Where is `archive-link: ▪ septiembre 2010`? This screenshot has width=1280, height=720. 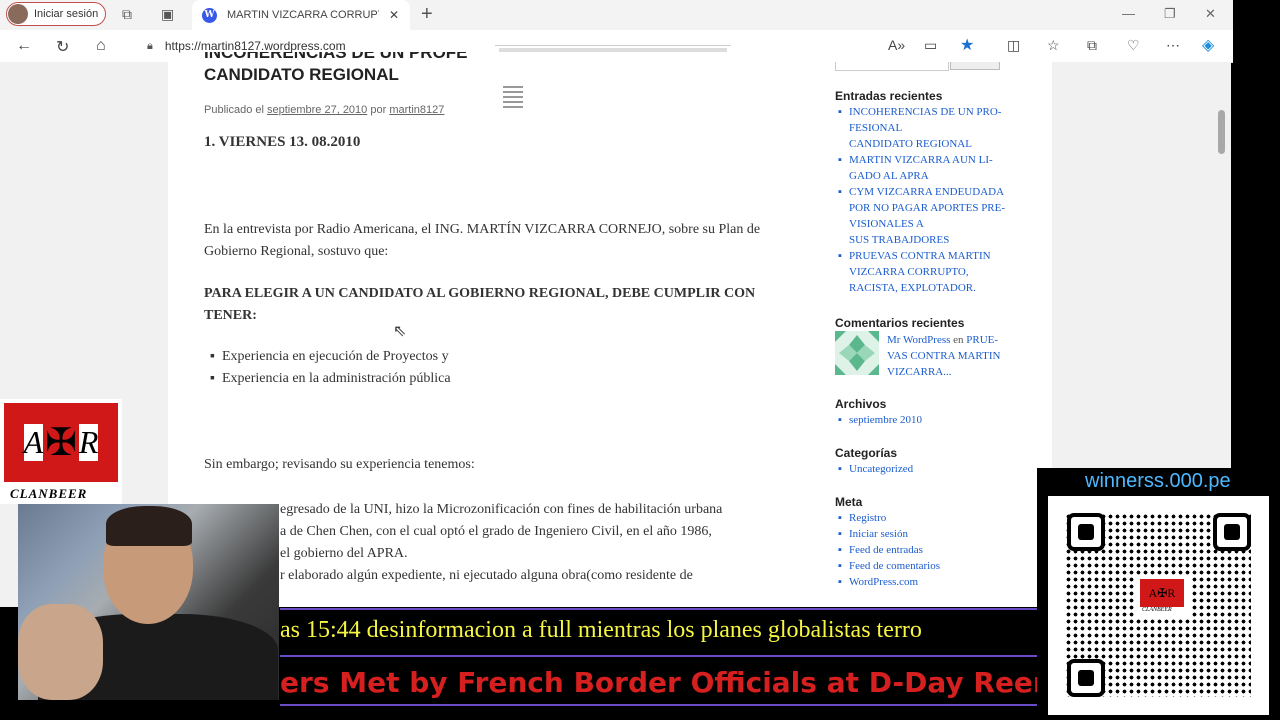 archive-link: ▪ septiembre 2010 is located at coordinates (880, 420).